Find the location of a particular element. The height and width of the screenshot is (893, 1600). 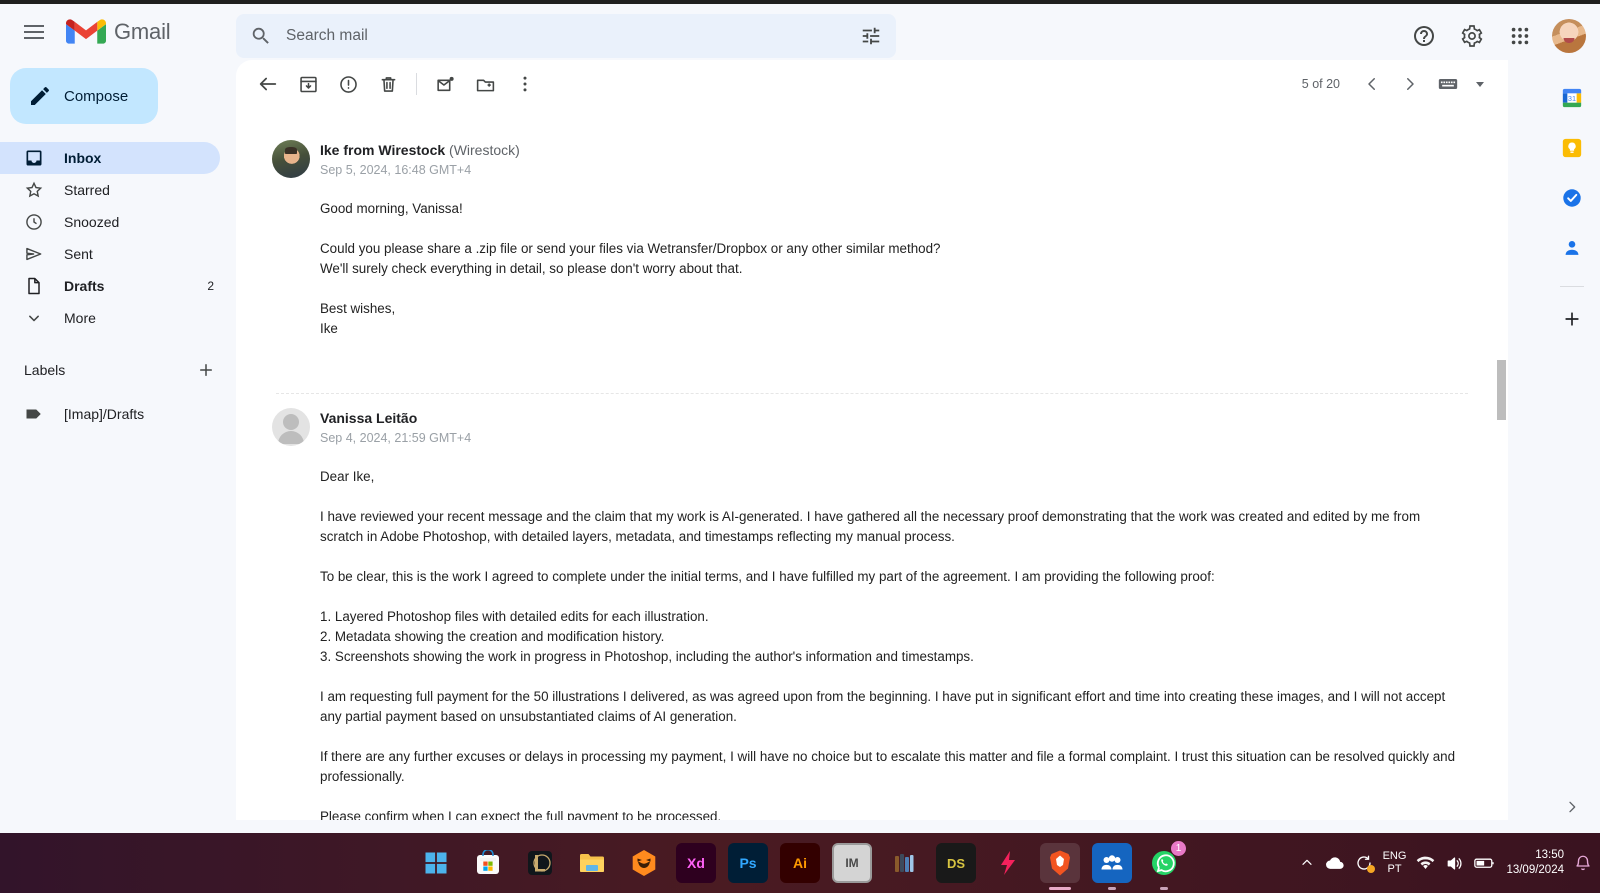

microsoft-store-icon is located at coordinates (488, 863).